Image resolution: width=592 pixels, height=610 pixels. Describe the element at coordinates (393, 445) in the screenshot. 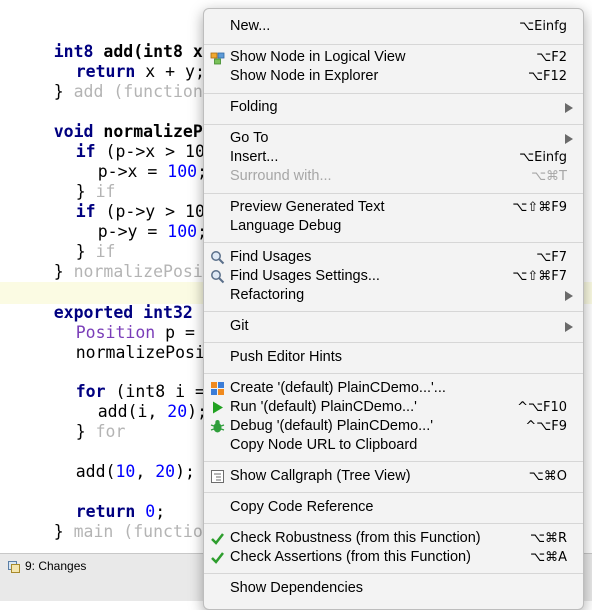

I see `menu-item-copy-node-url: Copy Node URL to Clipboard` at that location.